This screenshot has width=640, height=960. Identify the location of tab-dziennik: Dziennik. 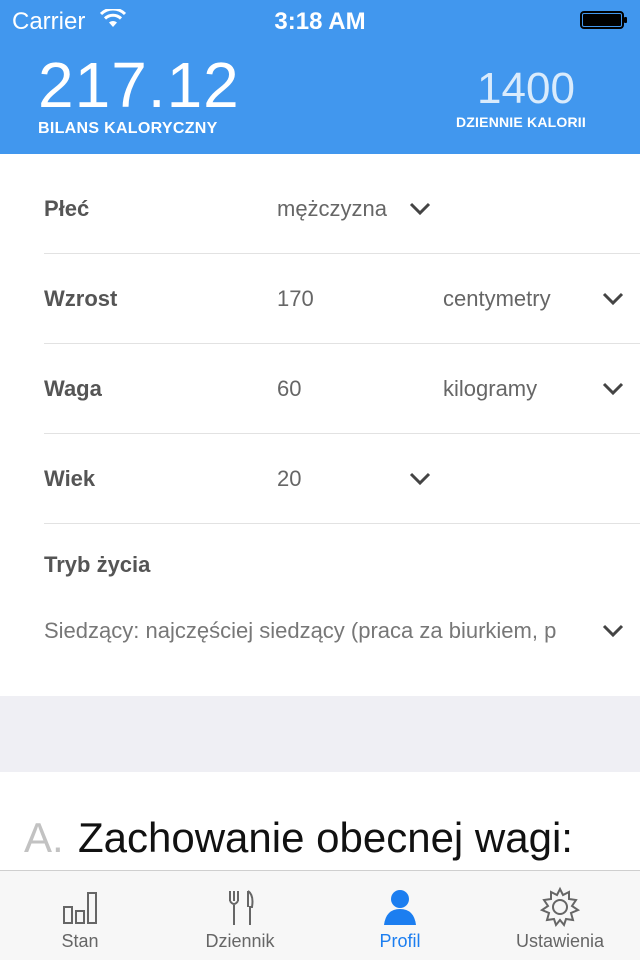
(240, 915).